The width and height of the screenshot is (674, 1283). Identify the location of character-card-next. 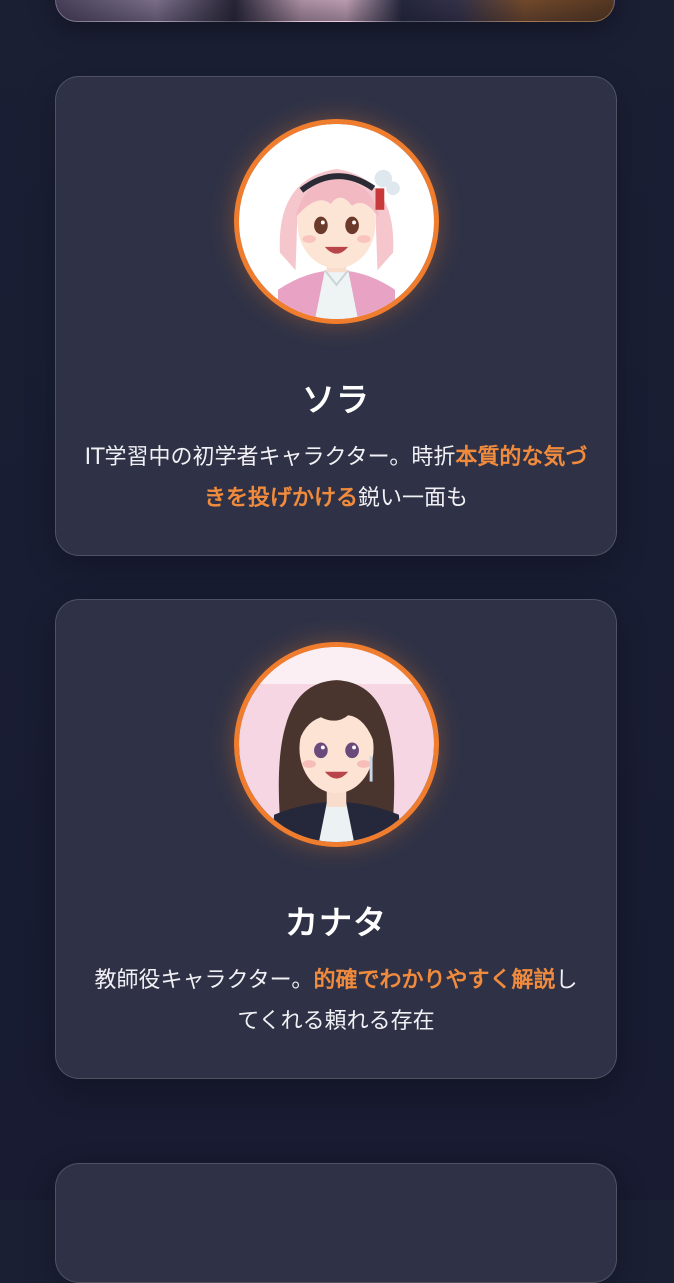
(336, 1223).